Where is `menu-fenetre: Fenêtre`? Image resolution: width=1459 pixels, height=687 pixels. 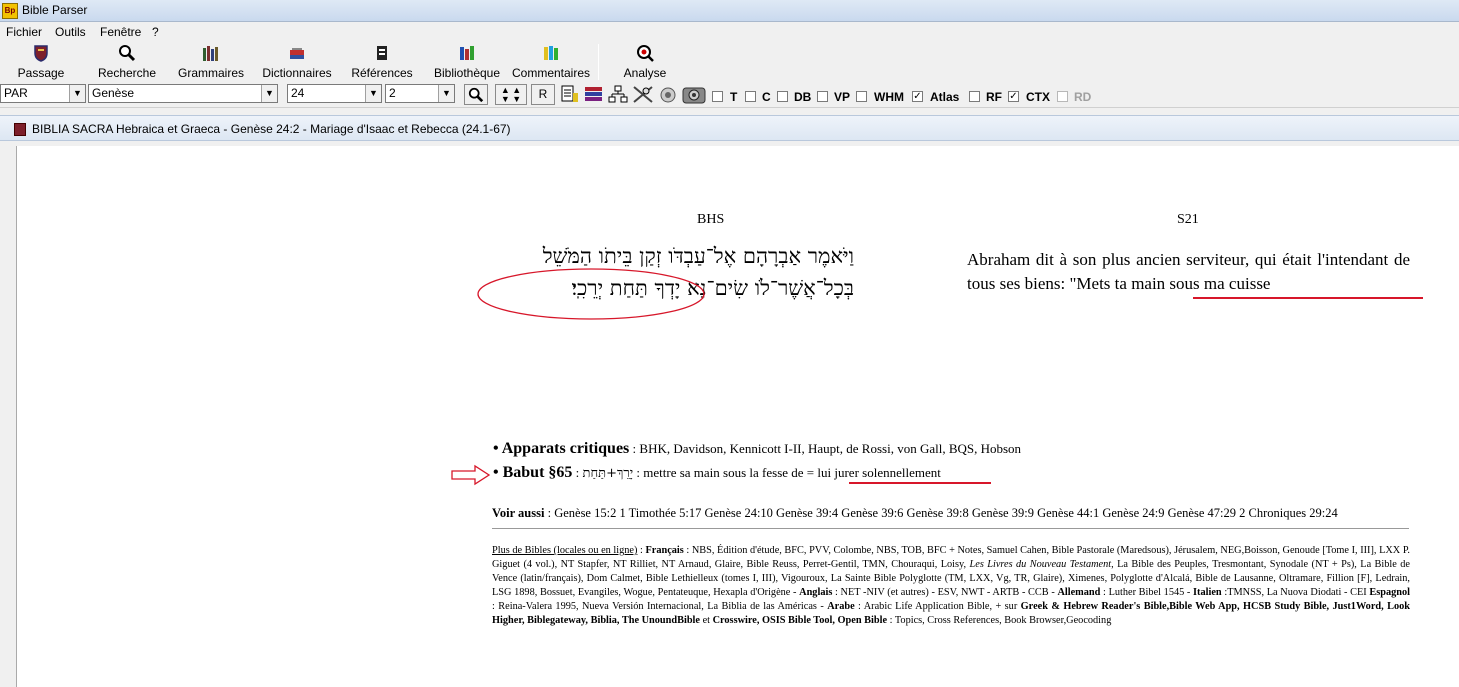
menu-fenetre: Fenêtre is located at coordinates (120, 32).